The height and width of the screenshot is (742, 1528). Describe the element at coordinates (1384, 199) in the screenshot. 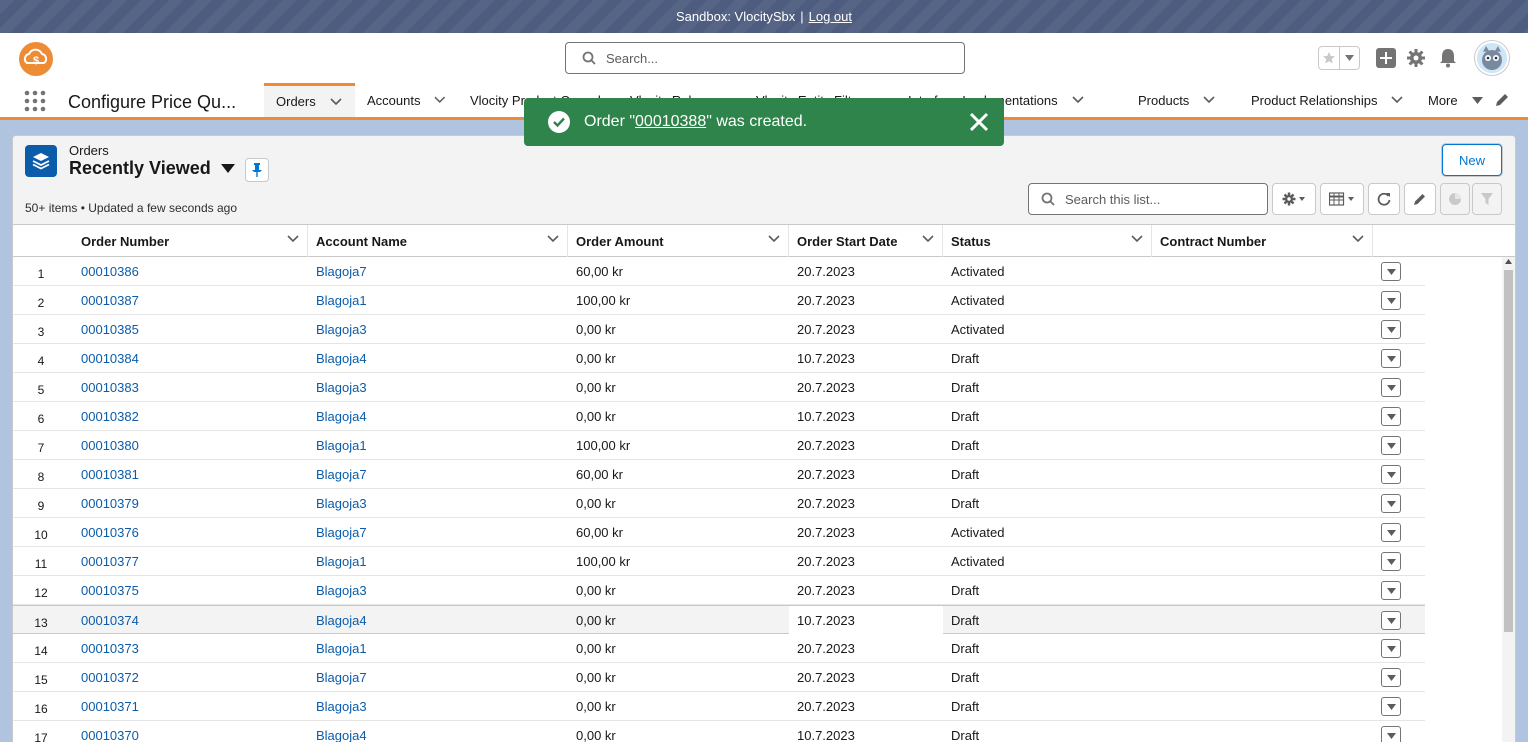

I see `refresh-button` at that location.